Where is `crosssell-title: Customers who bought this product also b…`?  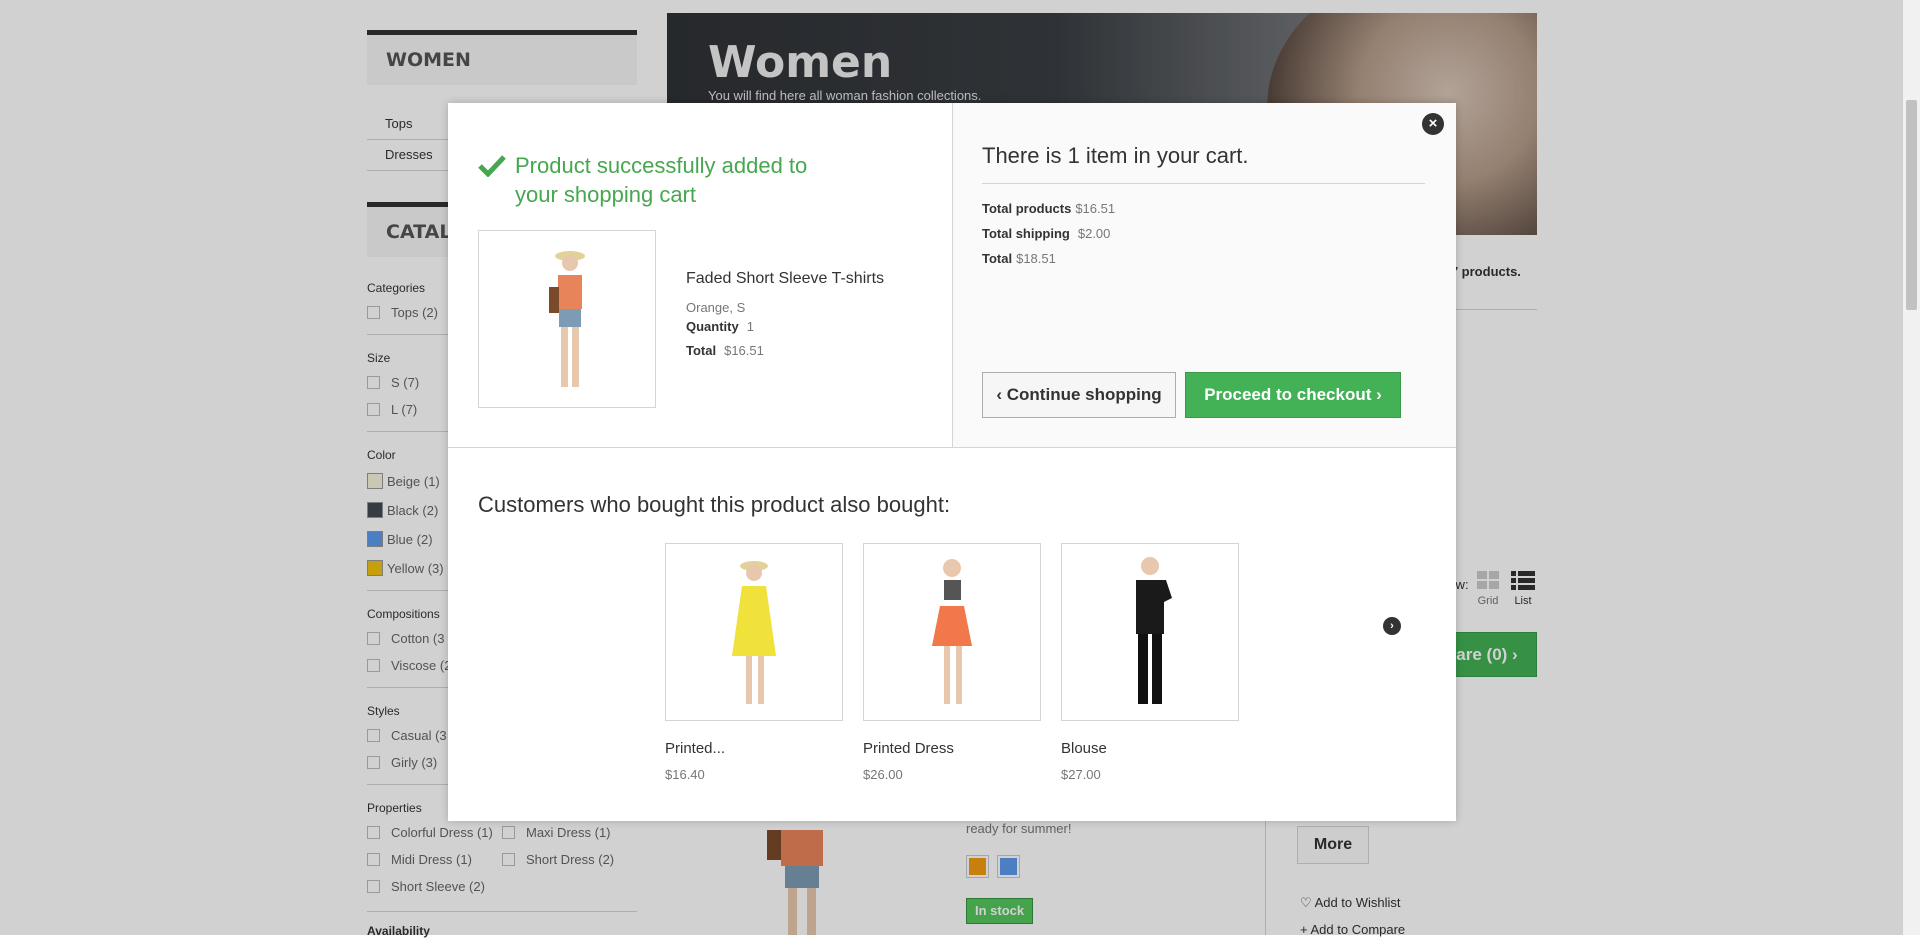
crosssell-title: Customers who bought this product also b… is located at coordinates (714, 504).